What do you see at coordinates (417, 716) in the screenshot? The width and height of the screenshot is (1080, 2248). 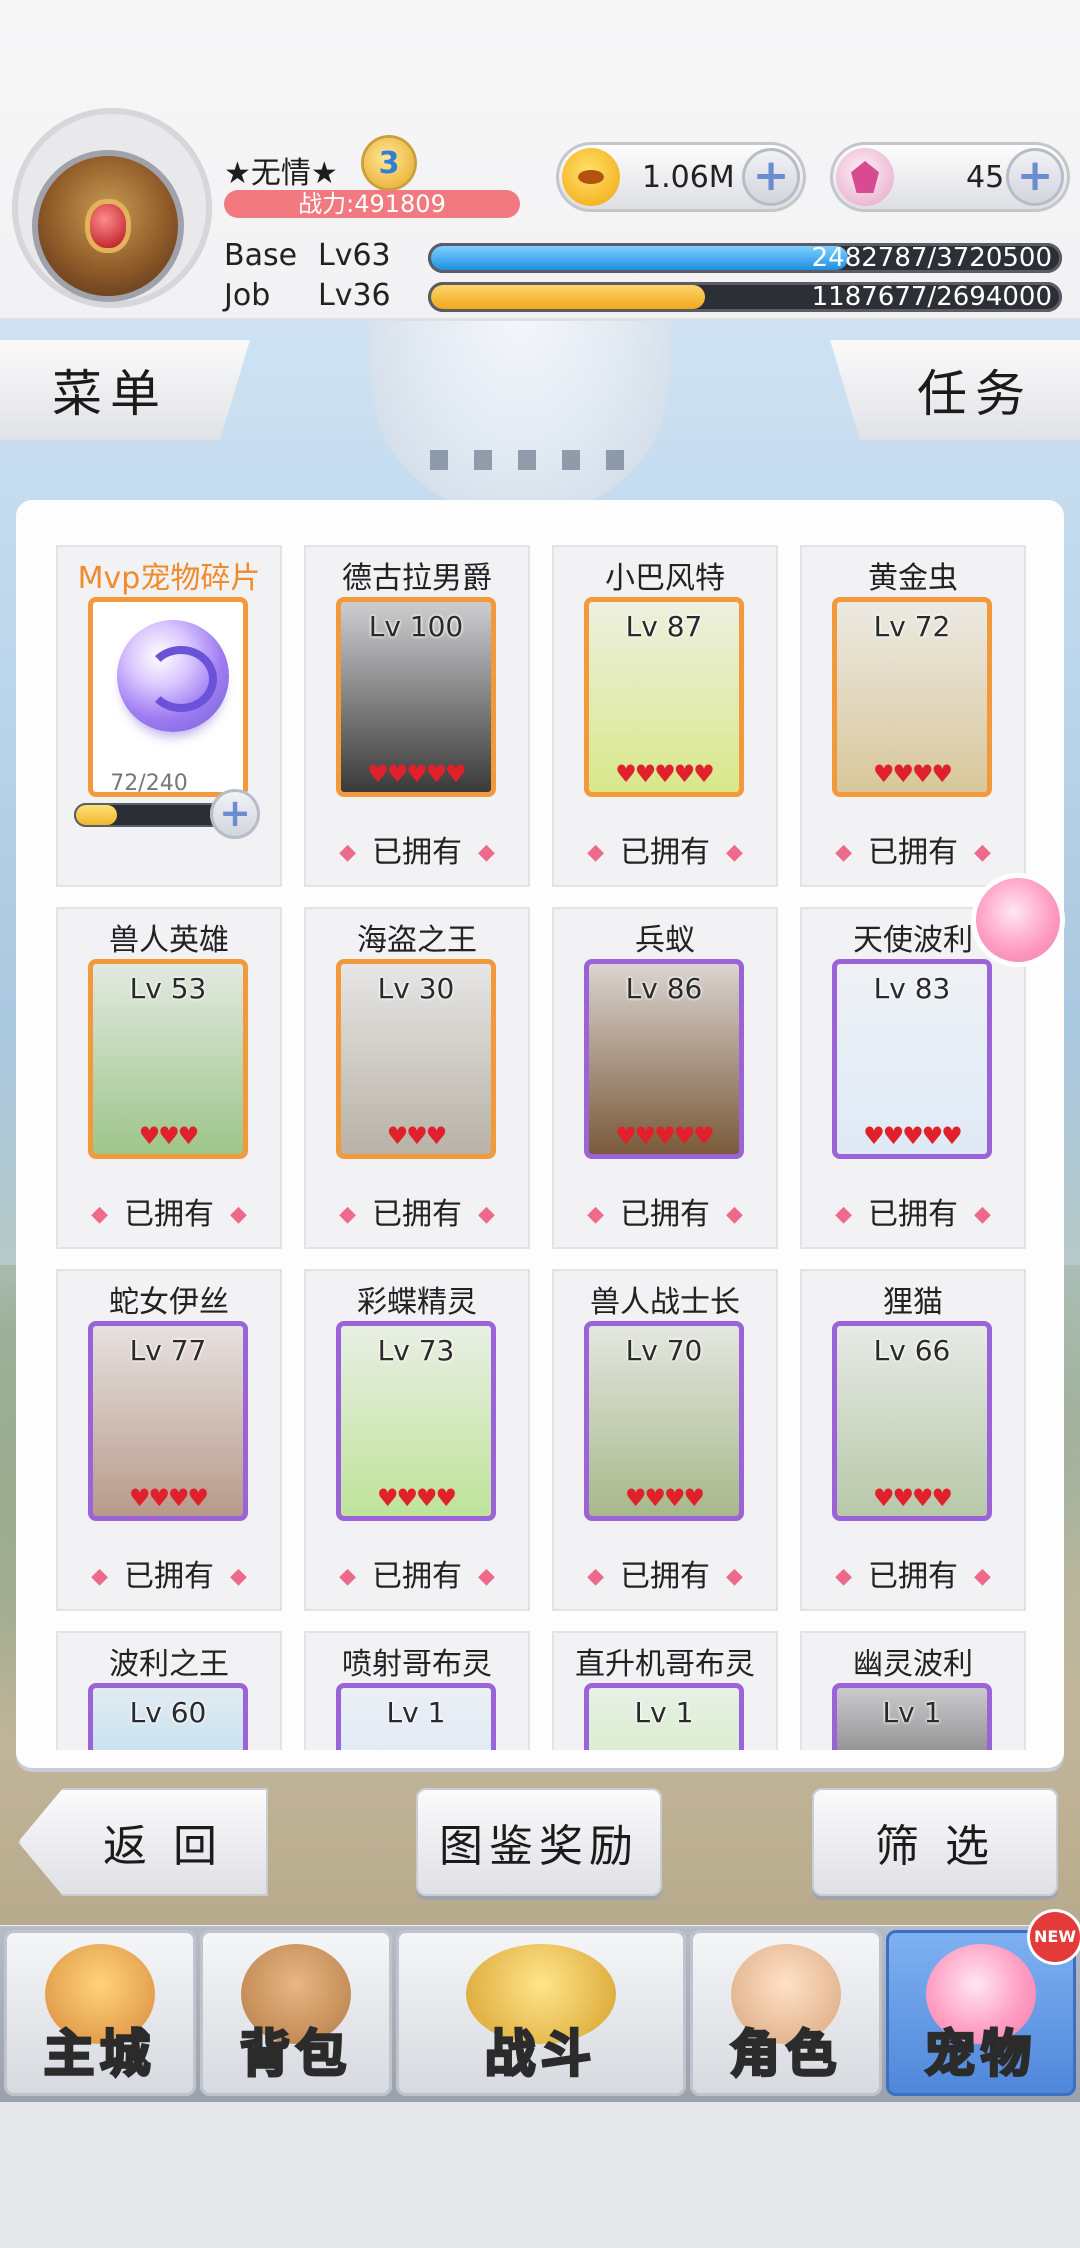 I see `pet-card: 德古拉男爵 Lv 100 ♥♥♥♥♥ ◆ 已拥有 ◆` at bounding box center [417, 716].